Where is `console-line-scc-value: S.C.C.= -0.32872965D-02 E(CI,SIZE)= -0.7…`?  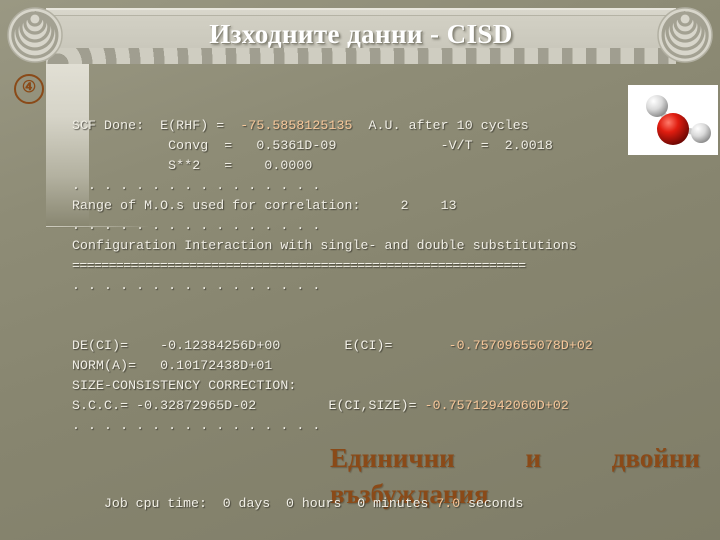 console-line-scc-value: S.C.C.= -0.32872965D-02 E(CI,SIZE)= -0.7… is located at coordinates (382, 406).